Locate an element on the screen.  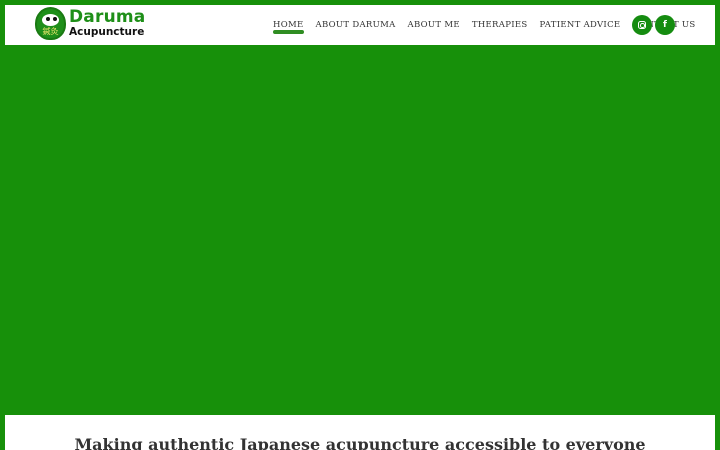
nav-home: HOME is located at coordinates (288, 27).